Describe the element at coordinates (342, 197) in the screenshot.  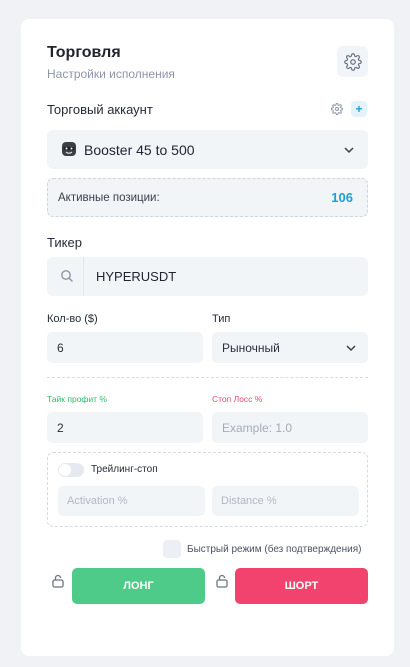
I see `active-positions-count: 106` at that location.